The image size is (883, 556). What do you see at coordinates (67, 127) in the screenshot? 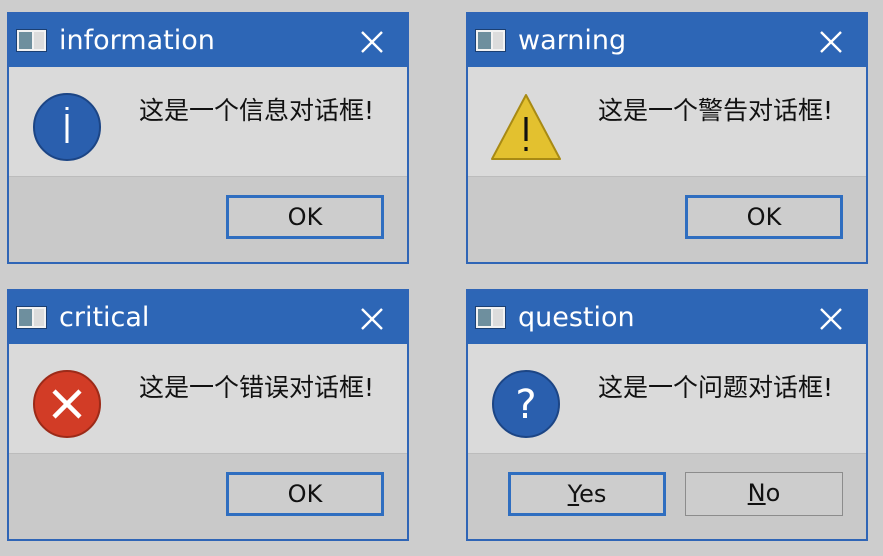
I see `information-icon` at bounding box center [67, 127].